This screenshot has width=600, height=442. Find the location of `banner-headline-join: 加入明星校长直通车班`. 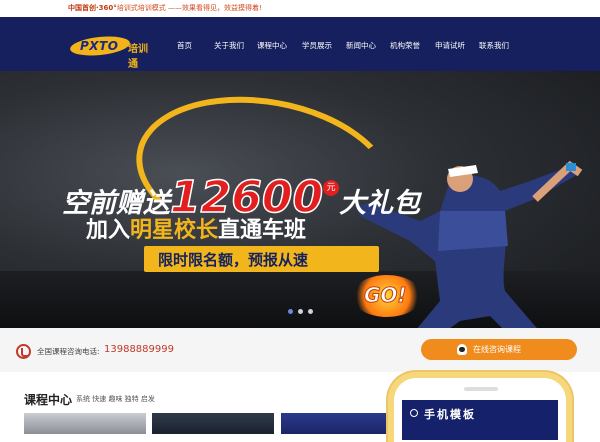

banner-headline-join: 加入明星校长直通车班 is located at coordinates (196, 230).